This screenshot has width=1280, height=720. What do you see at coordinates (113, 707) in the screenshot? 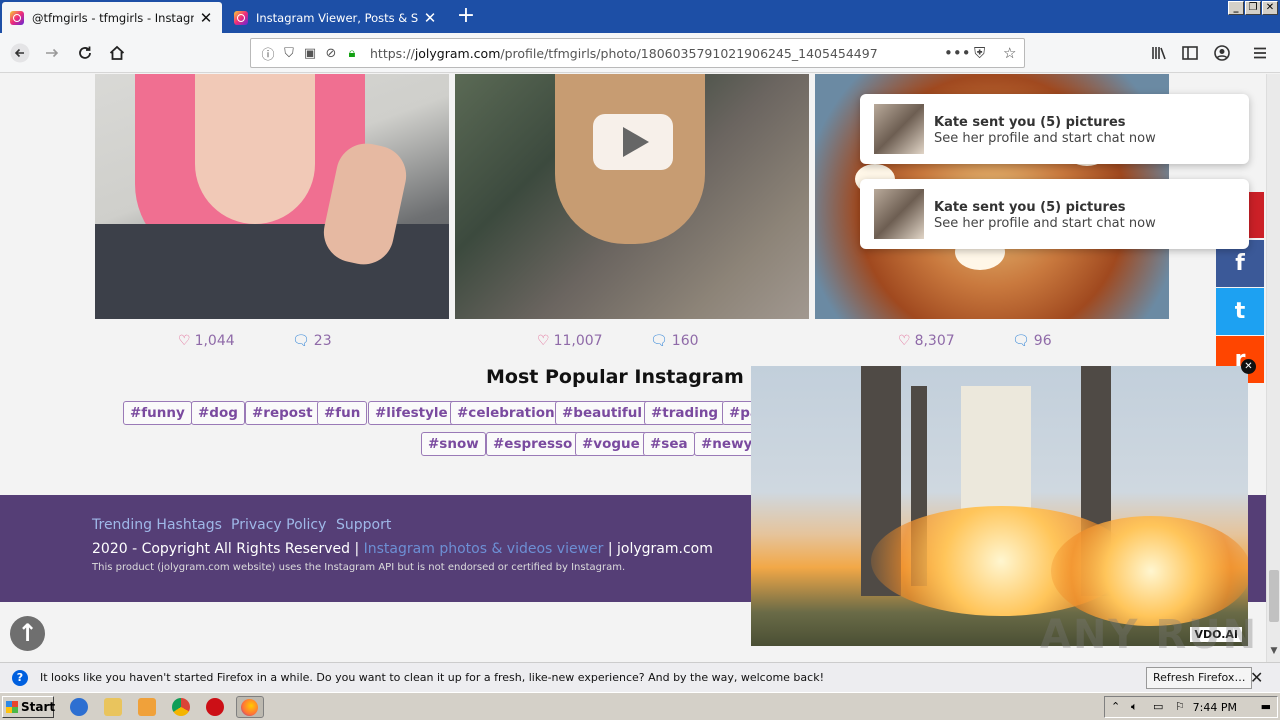
I see `folder-icon` at bounding box center [113, 707].